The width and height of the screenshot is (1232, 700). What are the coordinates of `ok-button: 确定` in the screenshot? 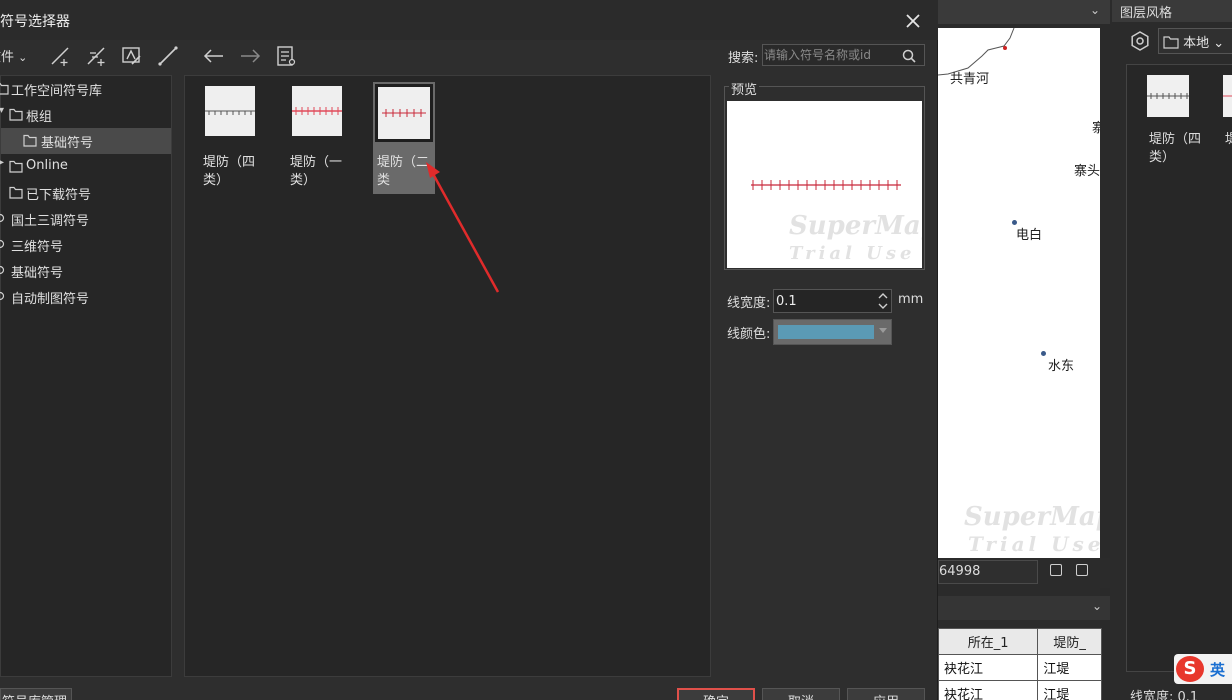 It's located at (716, 694).